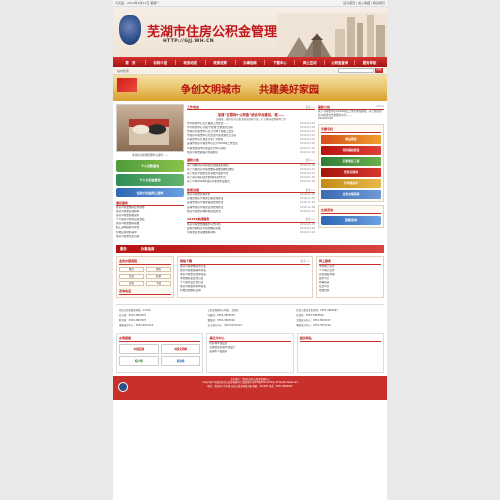 This screenshot has height=500, width=500. I want to click on table-row: 住房公积金异地转移接续办法 2018-09-12, so click(251, 212).